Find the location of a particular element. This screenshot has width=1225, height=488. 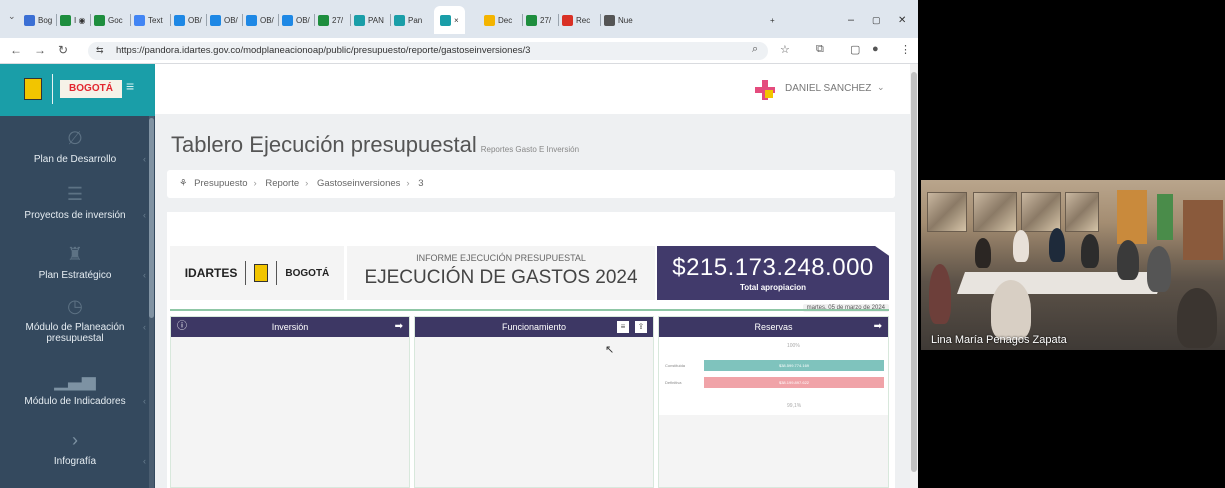

sidebar-item: ∅ Plan de Desarrollo ‹ is located at coordinates (75, 146).